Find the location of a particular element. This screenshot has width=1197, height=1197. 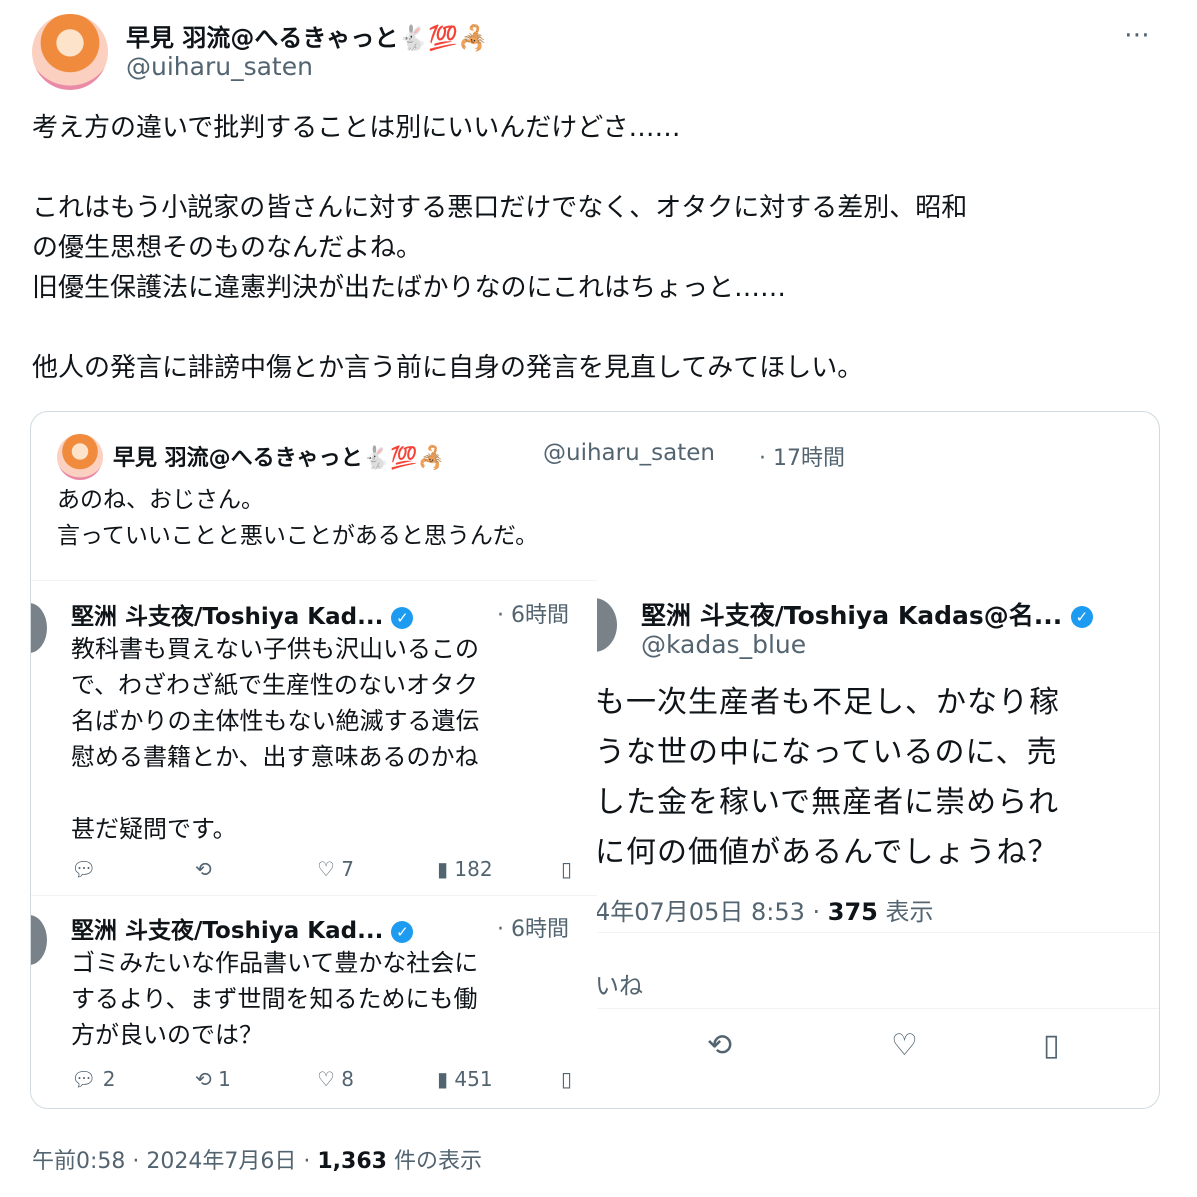

reply-icon: 💬︎ 2 is located at coordinates (93, 1079).